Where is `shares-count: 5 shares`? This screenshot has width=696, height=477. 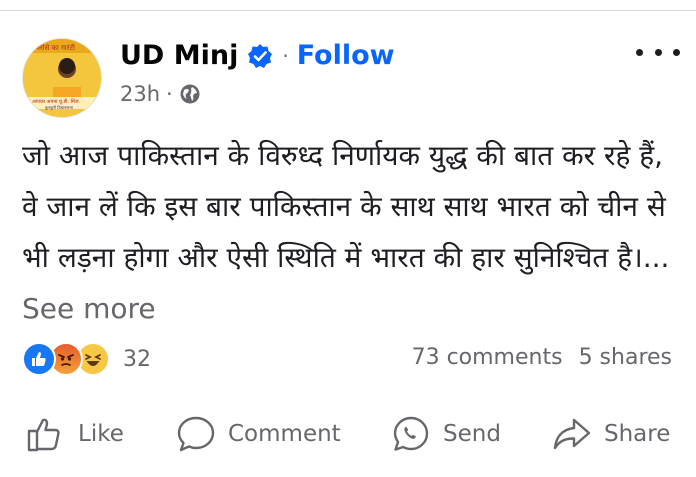
shares-count: 5 shares is located at coordinates (625, 357).